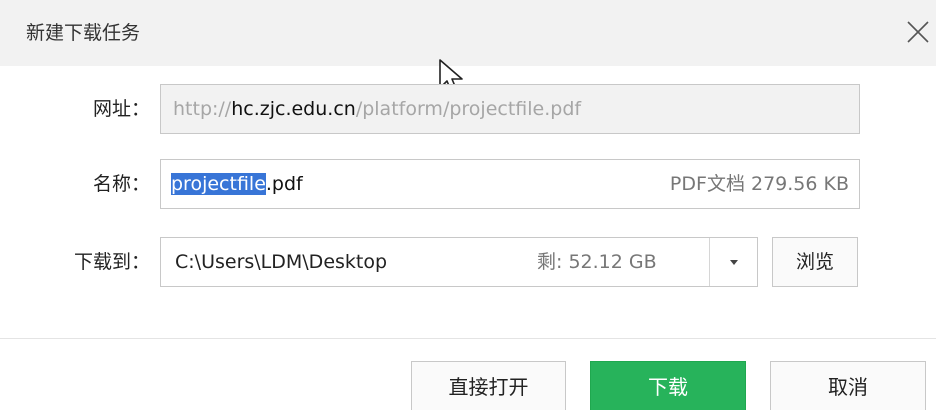 The image size is (936, 410). What do you see at coordinates (759, 184) in the screenshot?
I see `file-type-size: PDF文档 279.56 KB` at bounding box center [759, 184].